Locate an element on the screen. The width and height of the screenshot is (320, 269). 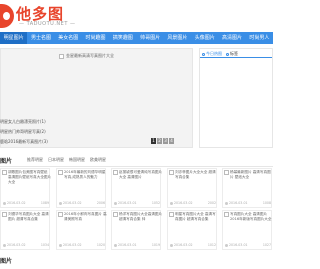
image-card: 明星写真图片大全 高清写真图片 超清写真合集 2016-03-02 1012 is located at coordinates (192, 230).